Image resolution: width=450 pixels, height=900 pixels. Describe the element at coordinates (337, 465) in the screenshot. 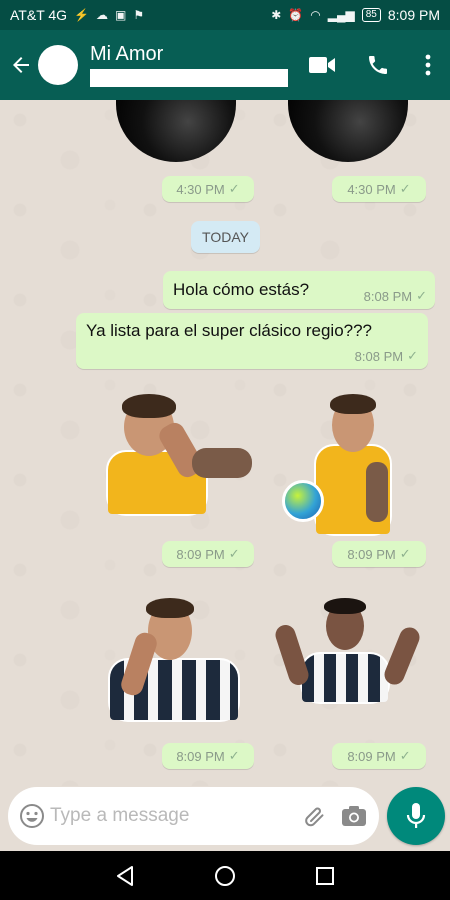

I see `sticker-player-yellow-shush` at that location.